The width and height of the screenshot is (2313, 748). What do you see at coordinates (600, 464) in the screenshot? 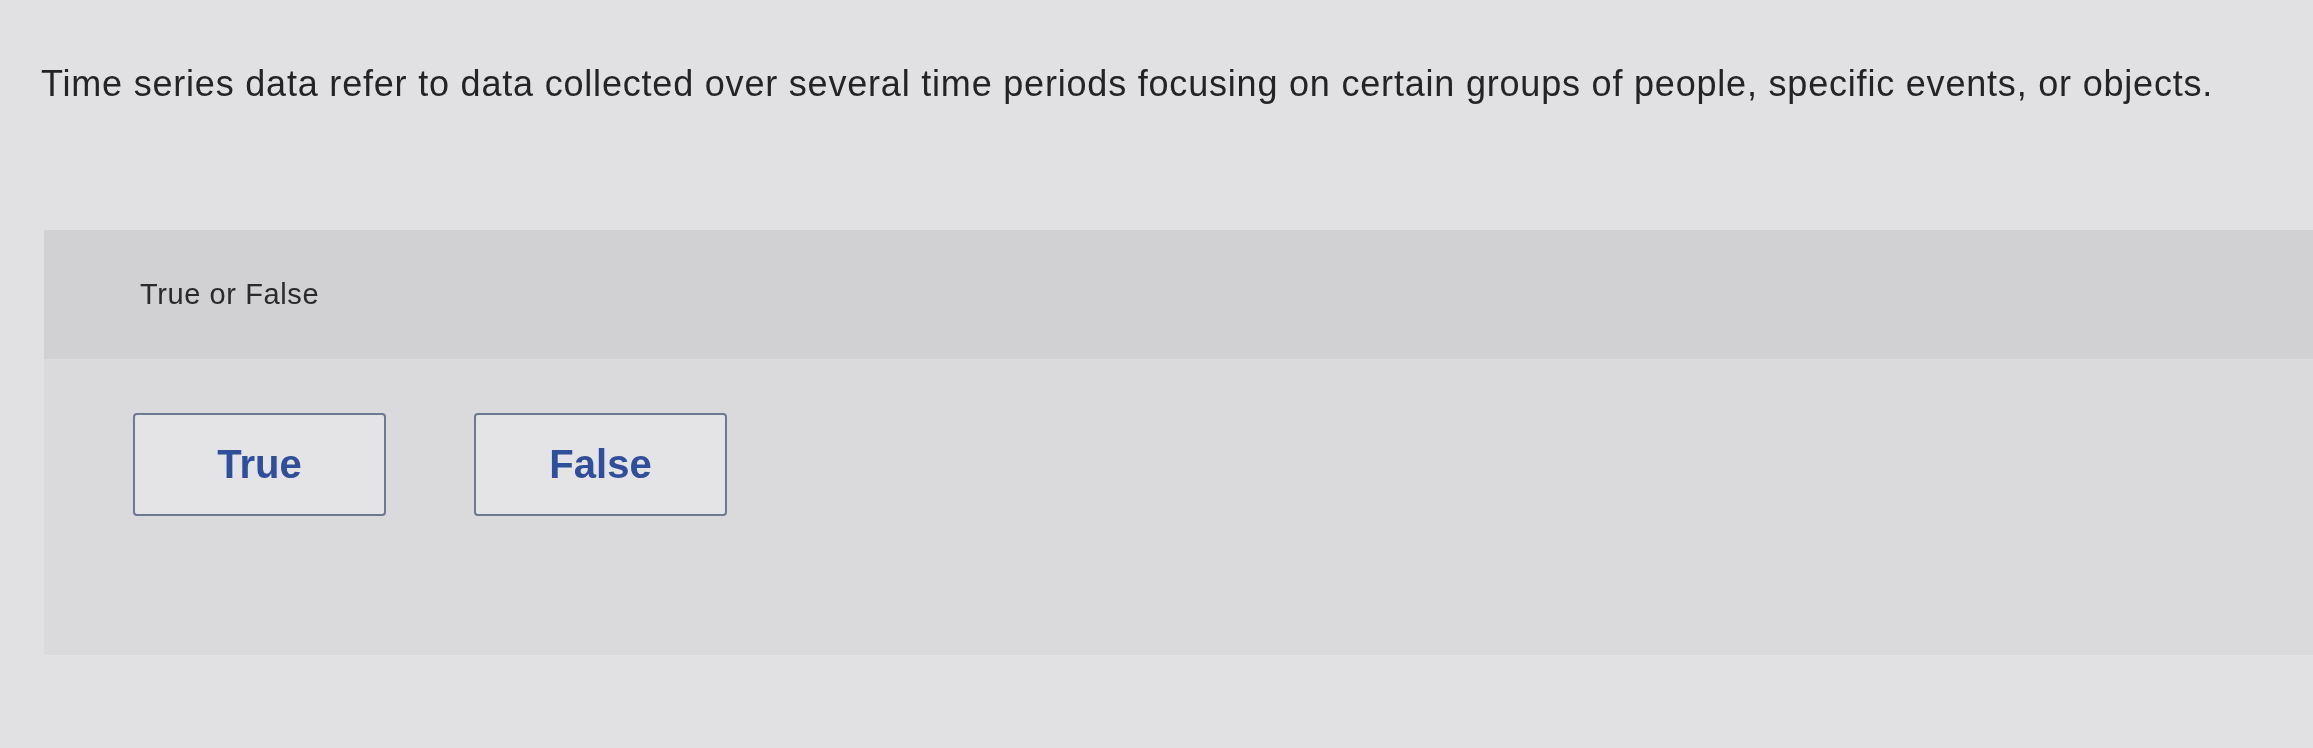
I see `answer-option-button: False` at bounding box center [600, 464].